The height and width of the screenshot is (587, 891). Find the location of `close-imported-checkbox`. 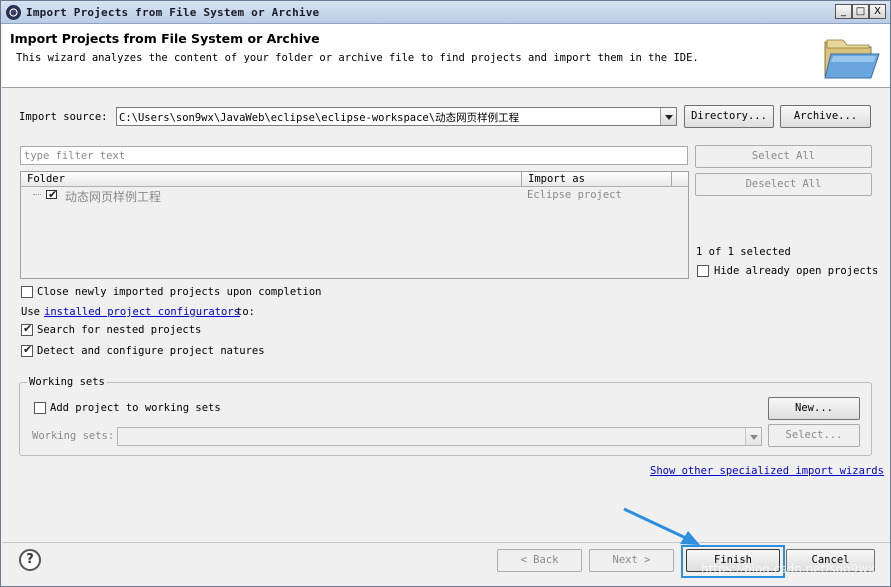

close-imported-checkbox is located at coordinates (27, 292).